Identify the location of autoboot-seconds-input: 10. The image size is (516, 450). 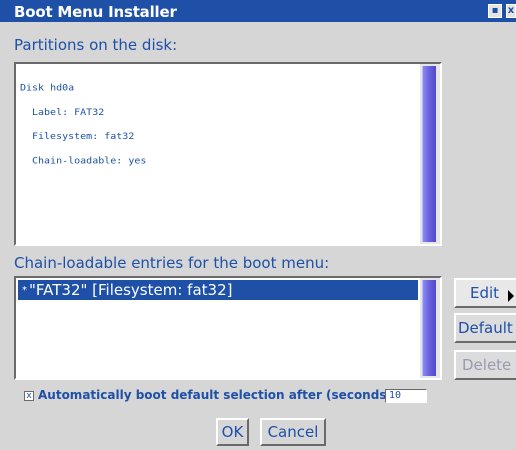
(406, 396).